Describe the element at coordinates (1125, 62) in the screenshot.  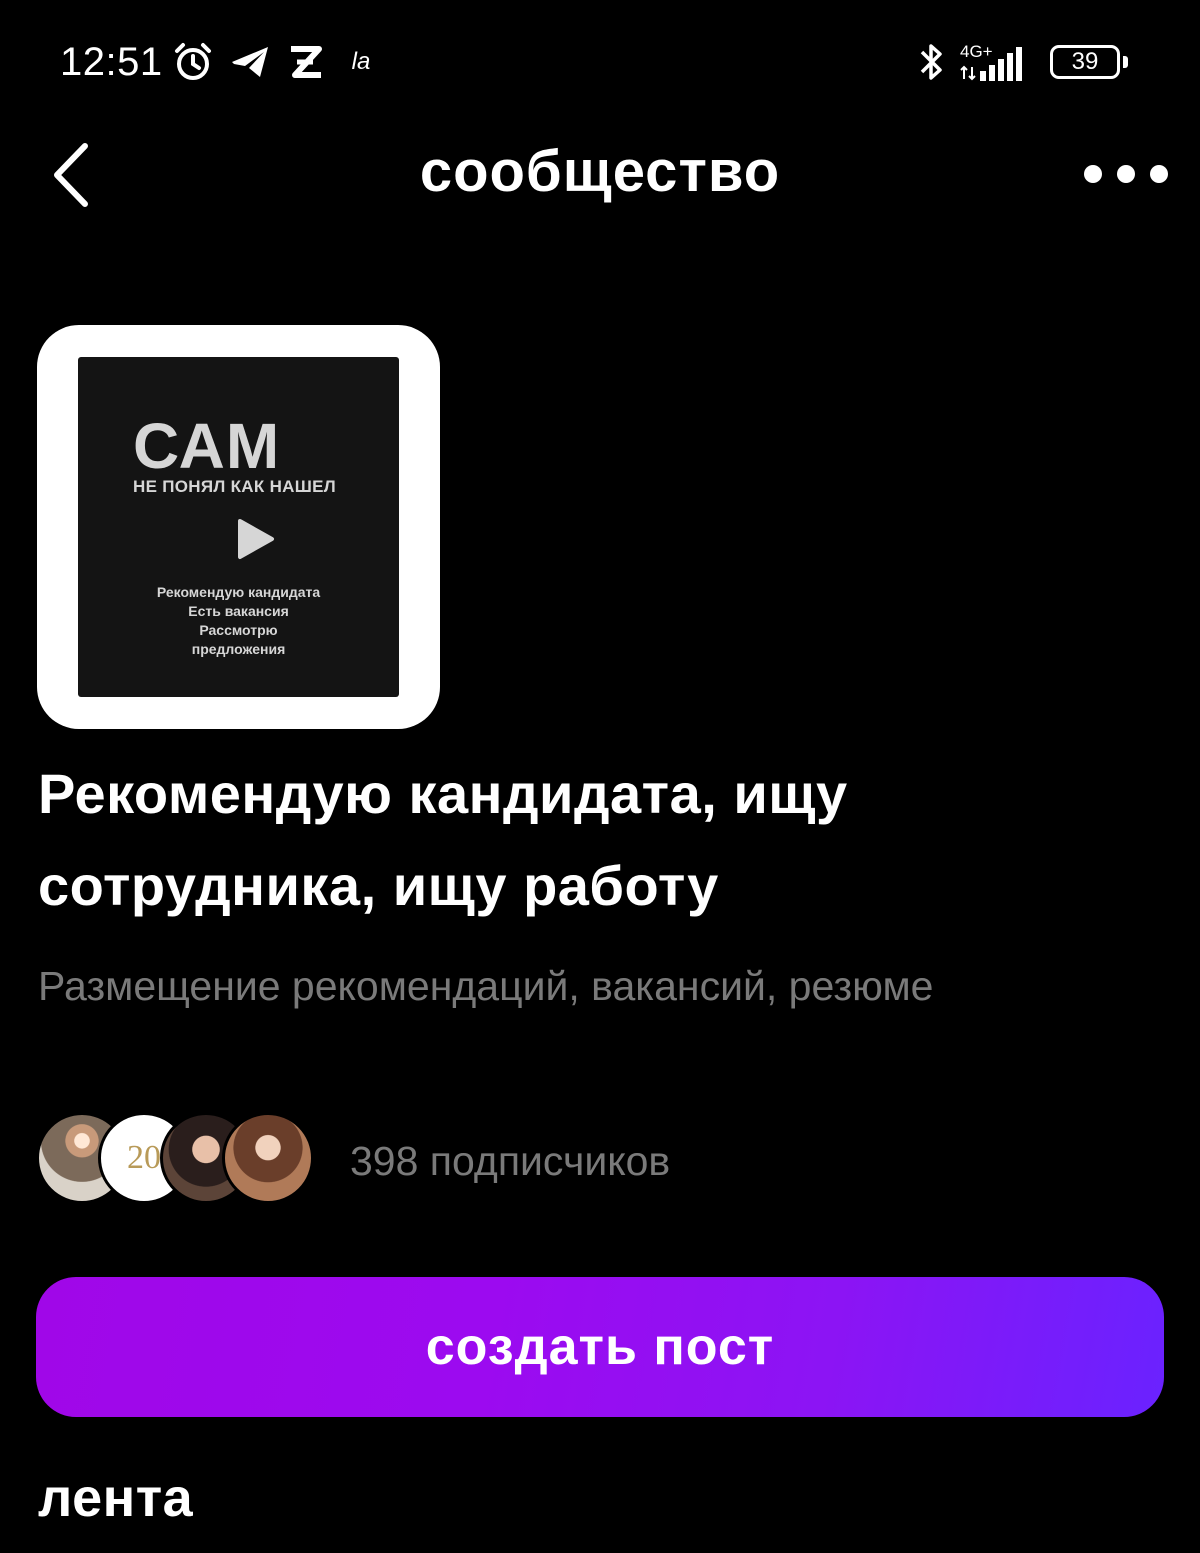
I see `battery-tip` at that location.